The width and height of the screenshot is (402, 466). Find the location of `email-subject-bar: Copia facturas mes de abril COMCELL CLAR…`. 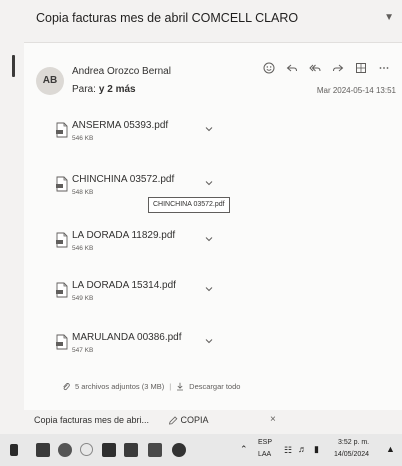

email-subject-bar: Copia facturas mes de abril COMCELL CLAR… is located at coordinates (212, 18).